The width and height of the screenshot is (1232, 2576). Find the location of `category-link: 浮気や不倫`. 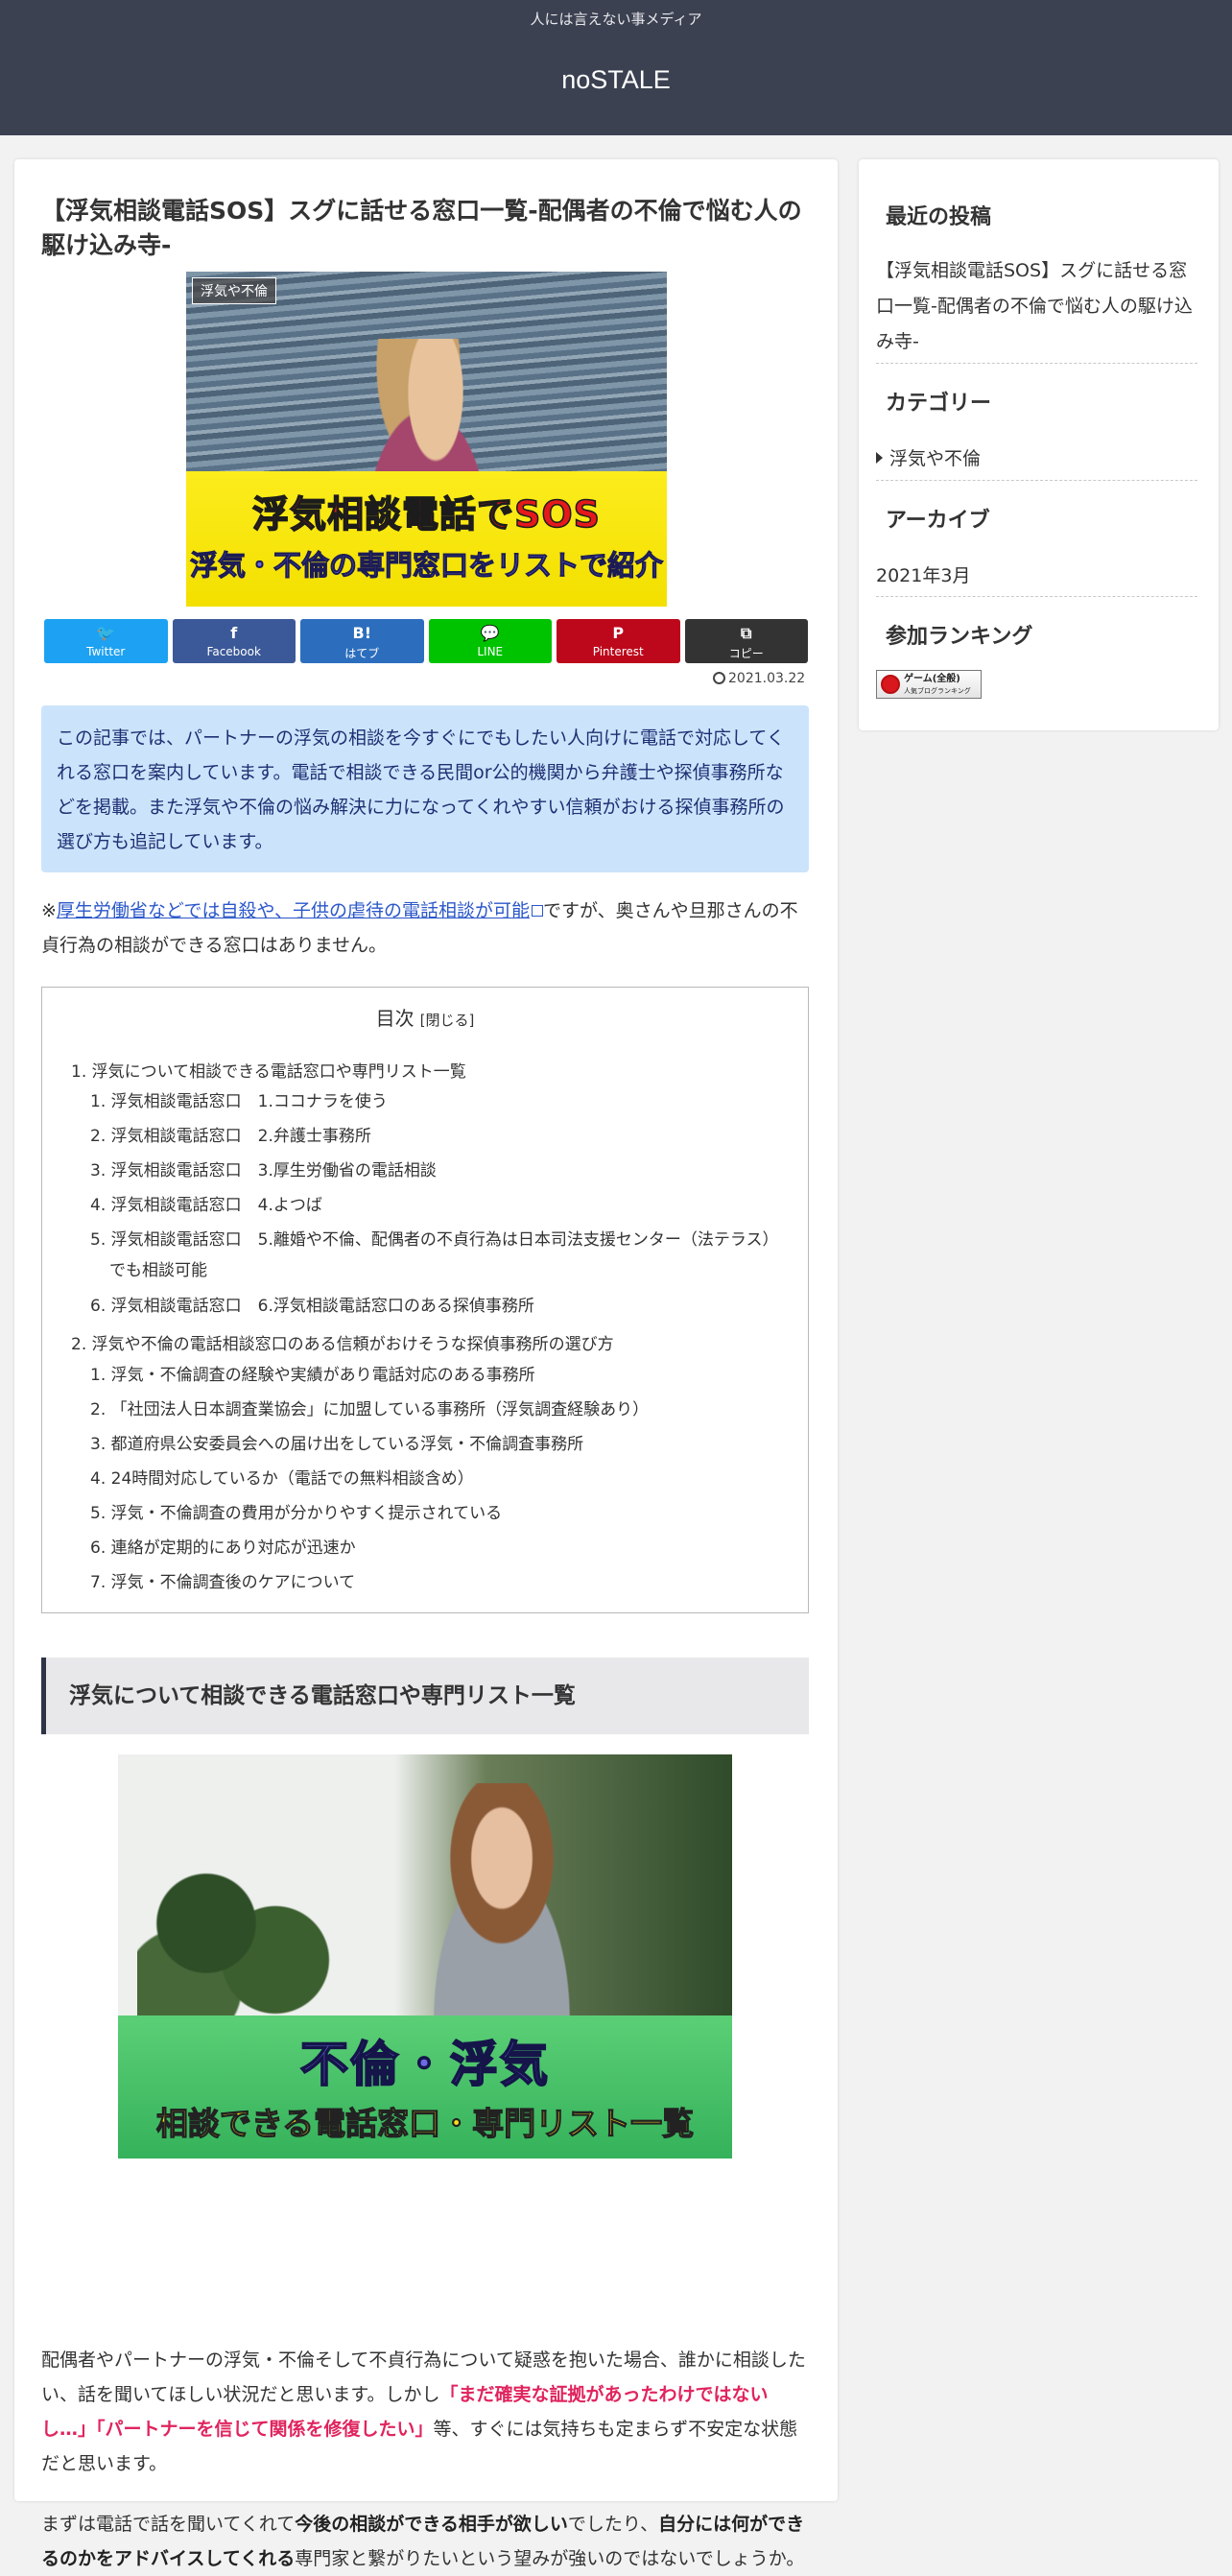

category-link: 浮気や不倫 is located at coordinates (928, 457).